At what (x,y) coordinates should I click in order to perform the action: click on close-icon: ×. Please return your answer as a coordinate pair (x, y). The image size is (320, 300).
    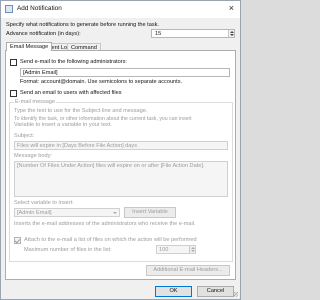
    Looking at the image, I should click on (231, 8).